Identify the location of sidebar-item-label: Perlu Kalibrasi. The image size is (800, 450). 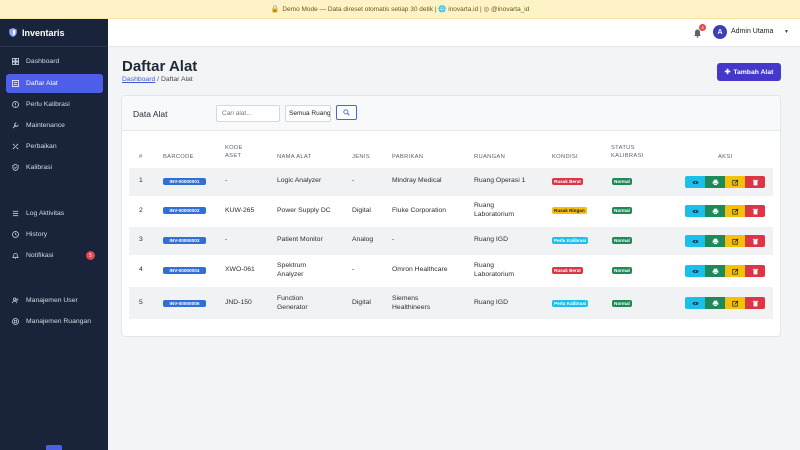
(48, 104).